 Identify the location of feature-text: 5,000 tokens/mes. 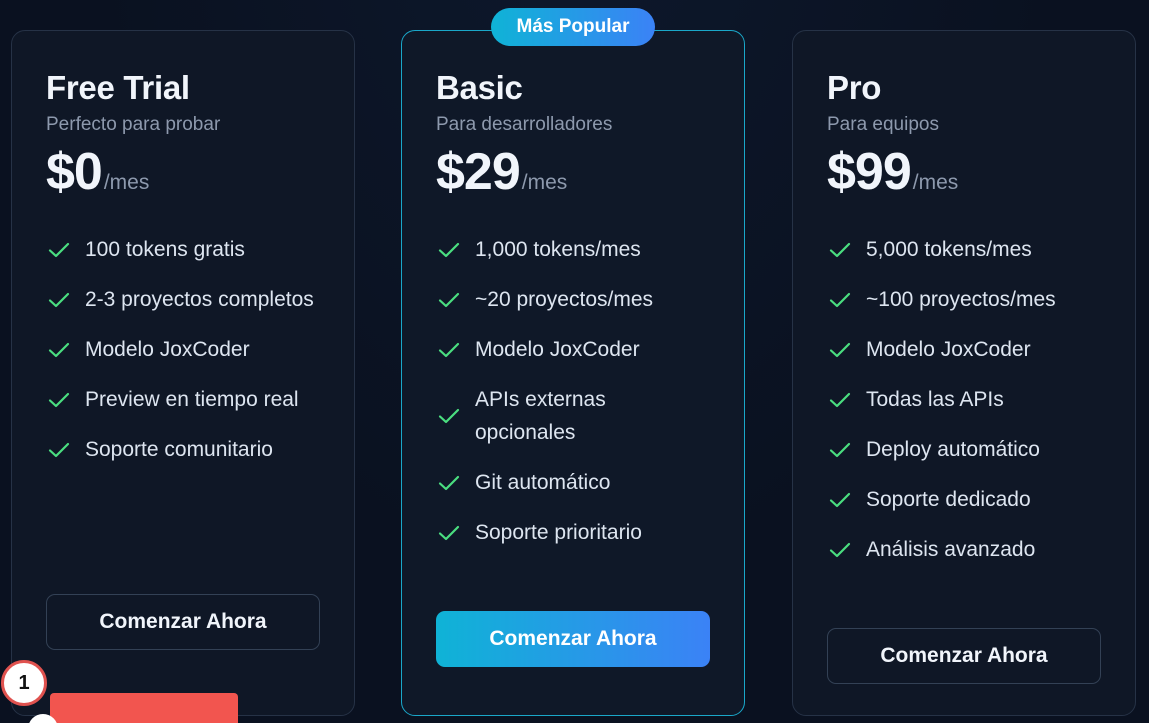
(949, 249).